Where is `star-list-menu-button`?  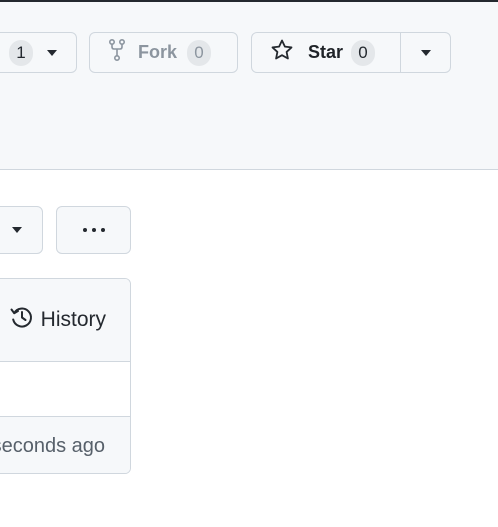
star-list-menu-button is located at coordinates (425, 52).